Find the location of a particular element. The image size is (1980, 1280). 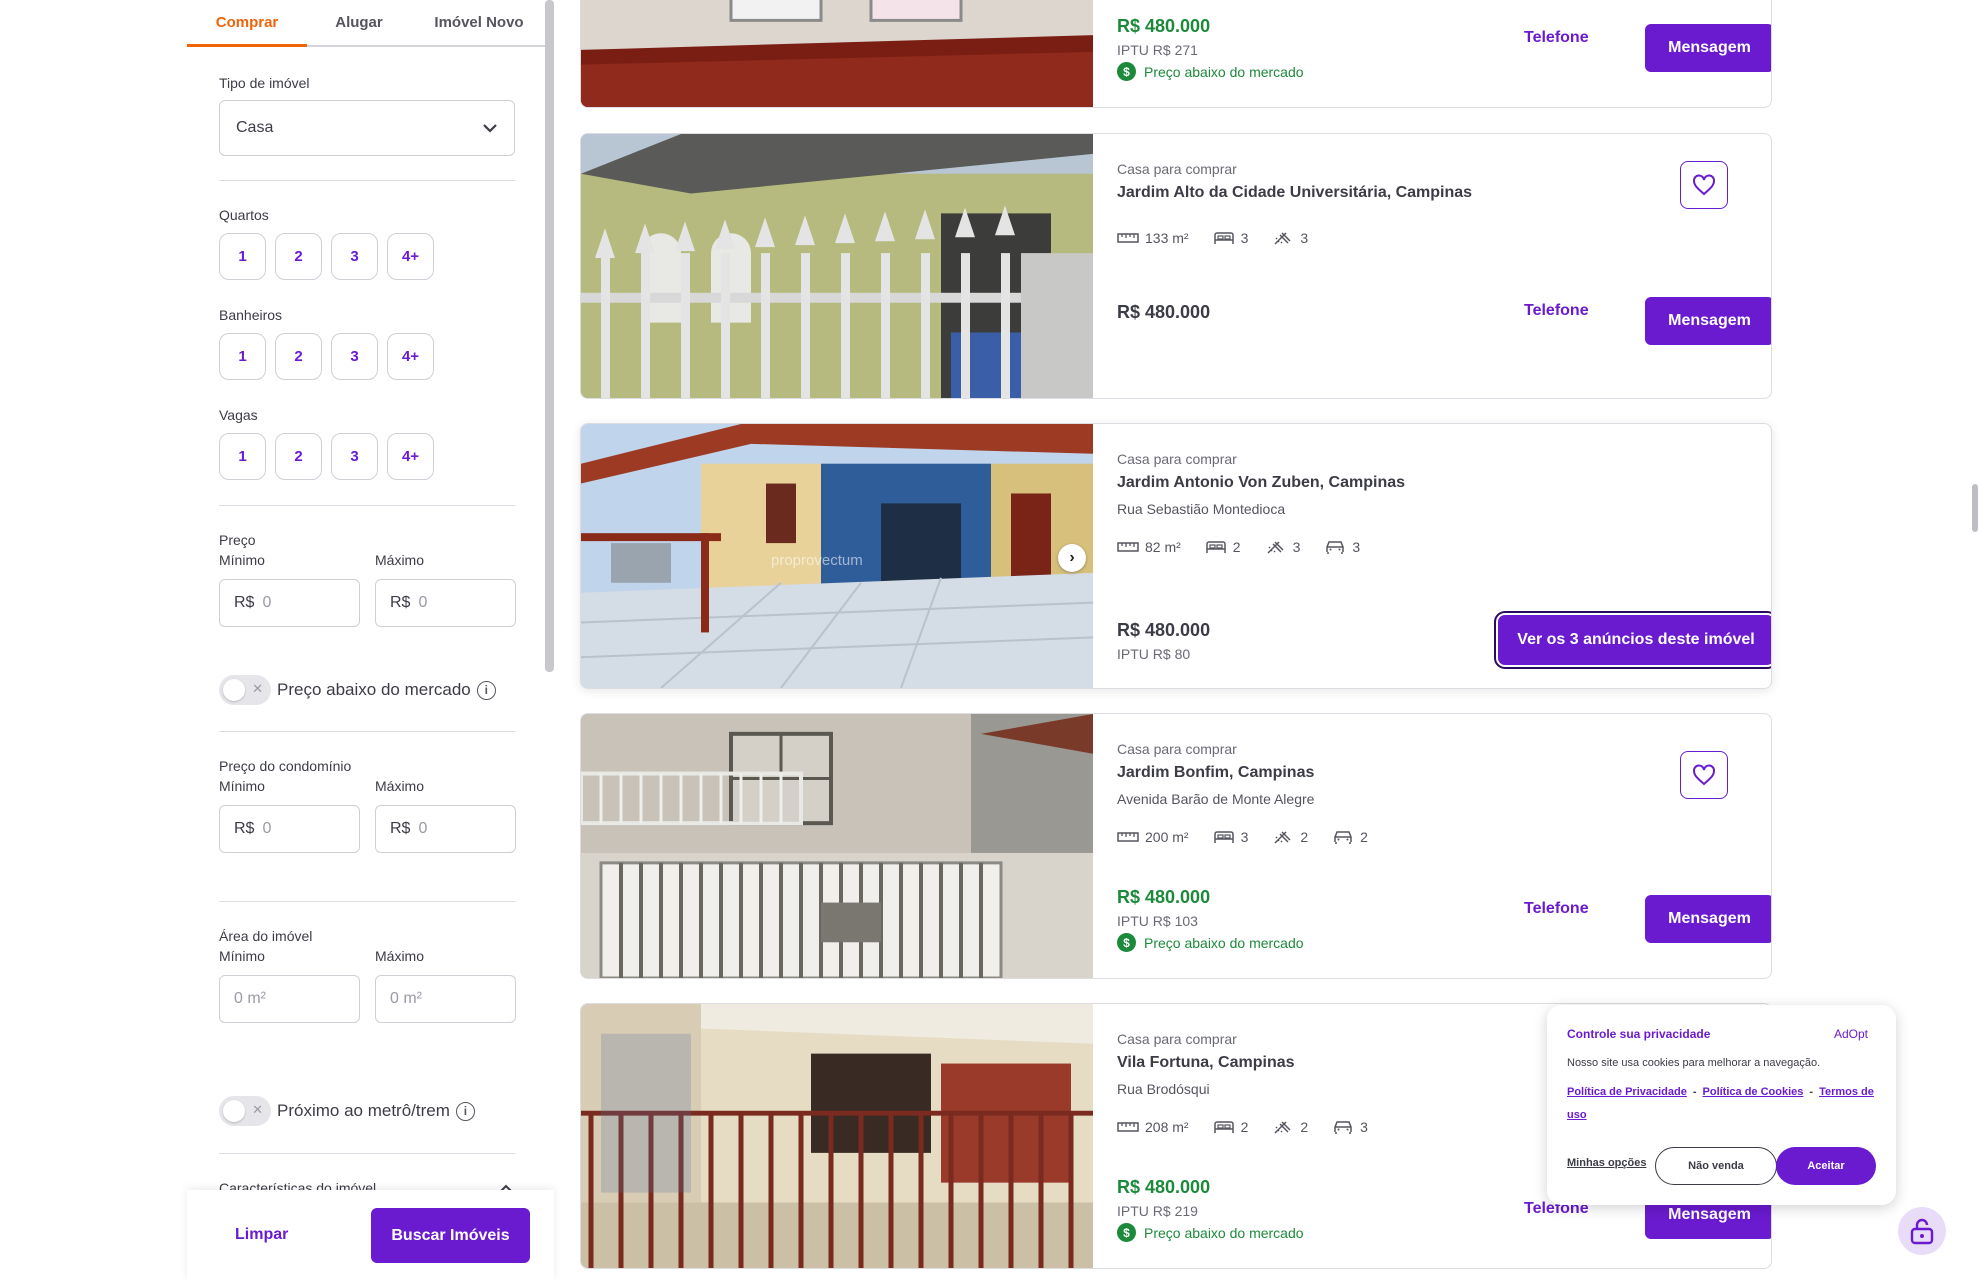

property-type-value: Casa is located at coordinates (255, 127).